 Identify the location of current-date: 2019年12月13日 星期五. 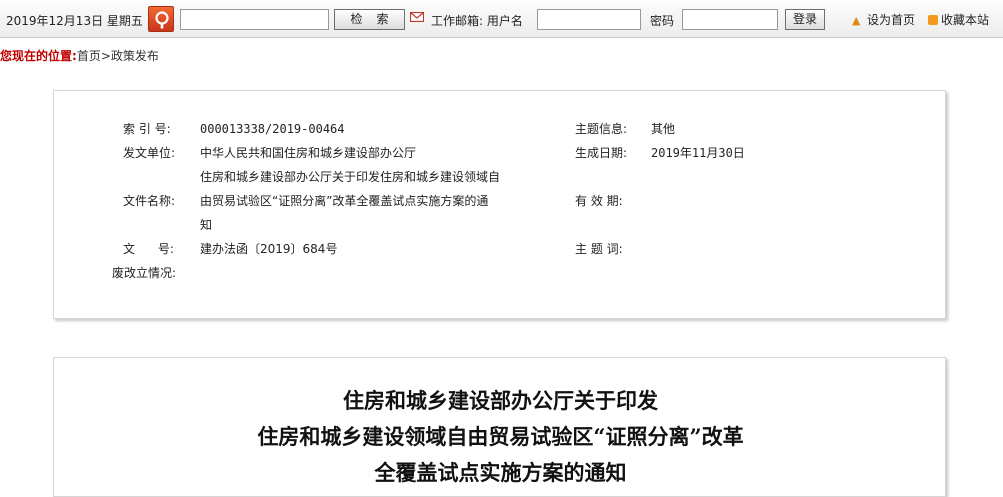
(74, 21).